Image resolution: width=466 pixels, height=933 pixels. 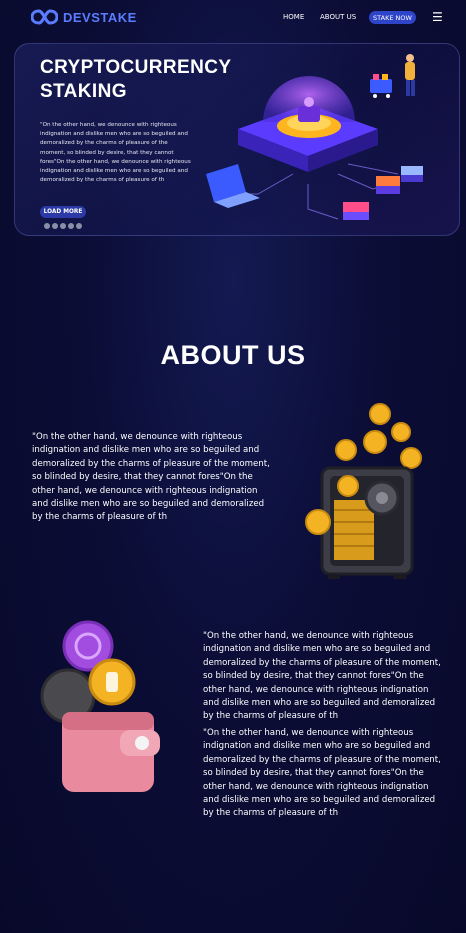 I want to click on carousel-dots, so click(x=63, y=226).